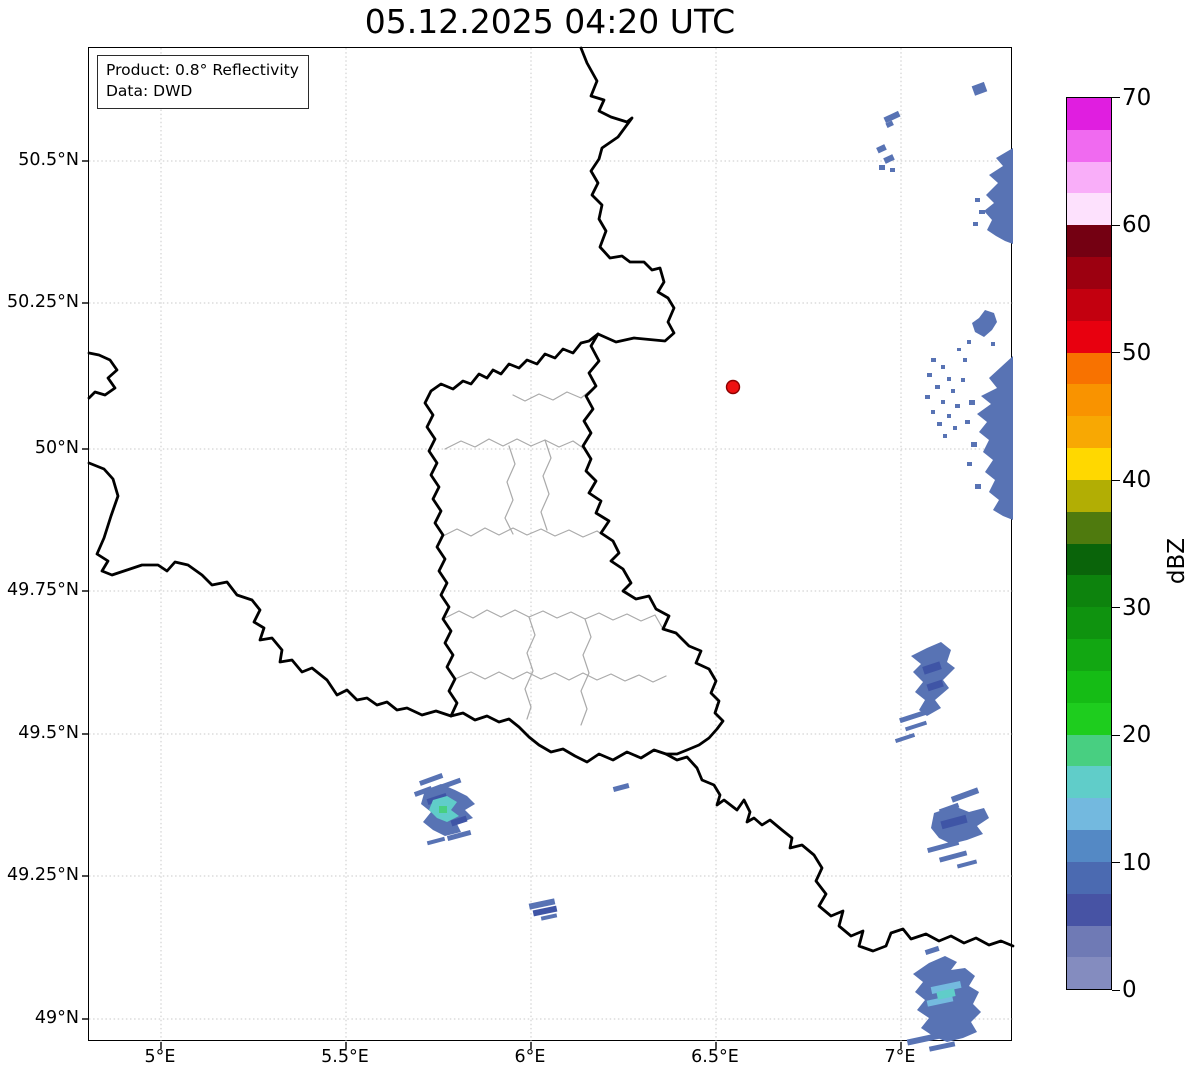 This screenshot has width=1202, height=1081. I want to click on x-tick-label: 6.5°E, so click(715, 1057).